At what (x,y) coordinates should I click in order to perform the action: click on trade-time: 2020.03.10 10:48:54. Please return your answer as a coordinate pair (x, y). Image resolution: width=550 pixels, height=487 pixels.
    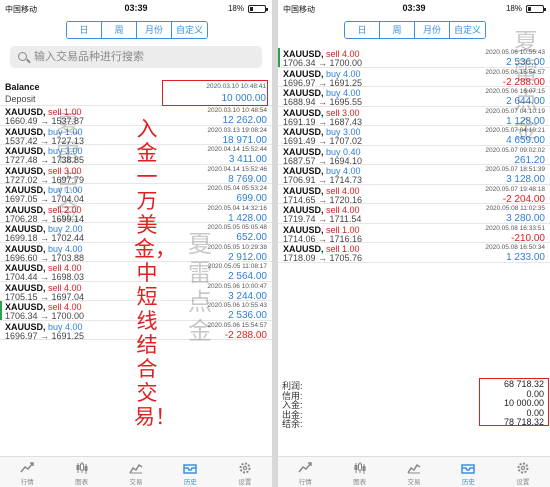
    Looking at the image, I should click on (237, 110).